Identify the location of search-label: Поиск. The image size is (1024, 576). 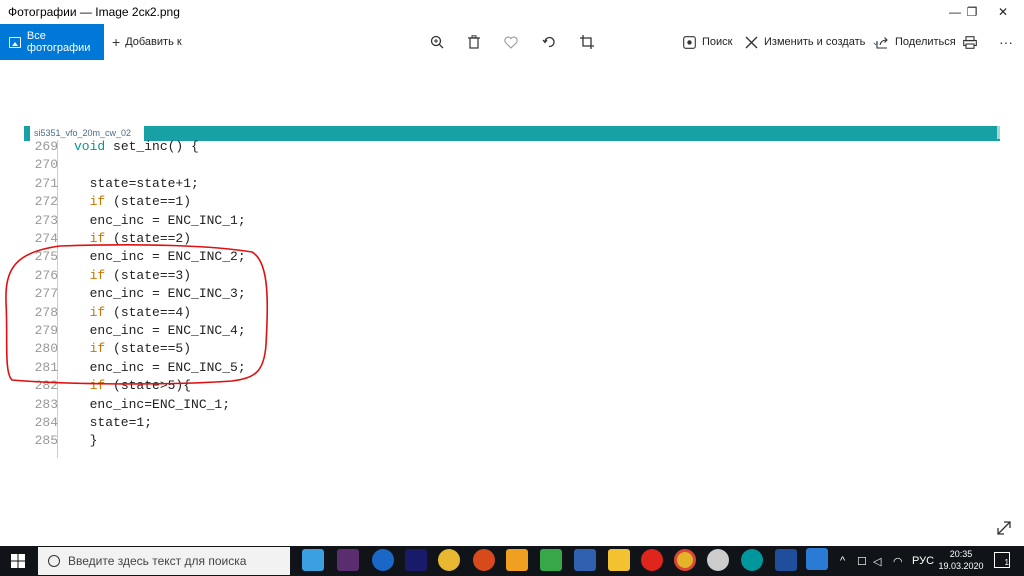
(717, 42).